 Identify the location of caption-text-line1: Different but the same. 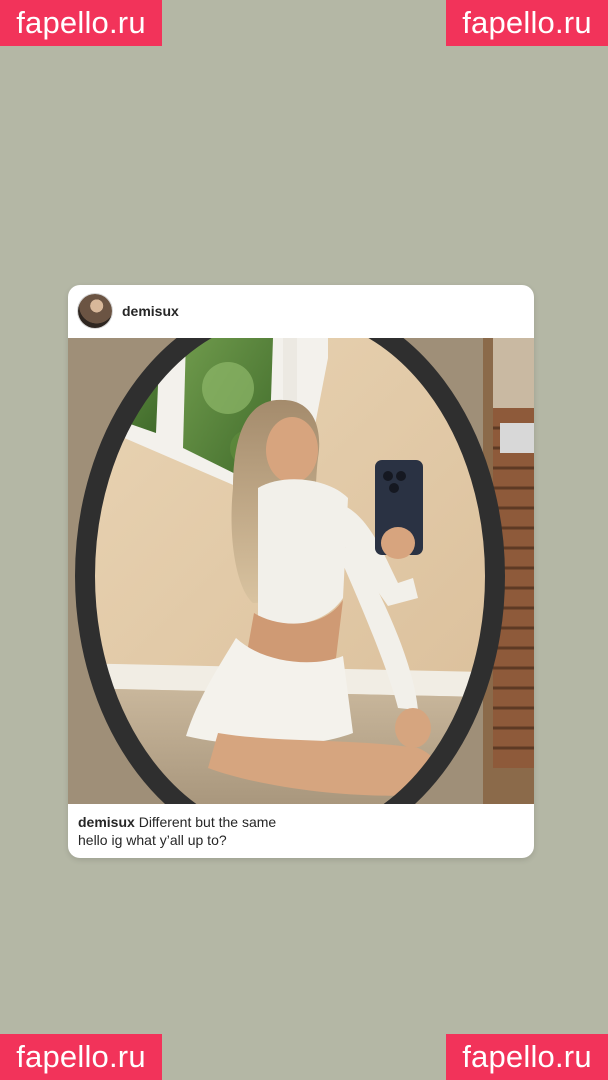
(207, 822).